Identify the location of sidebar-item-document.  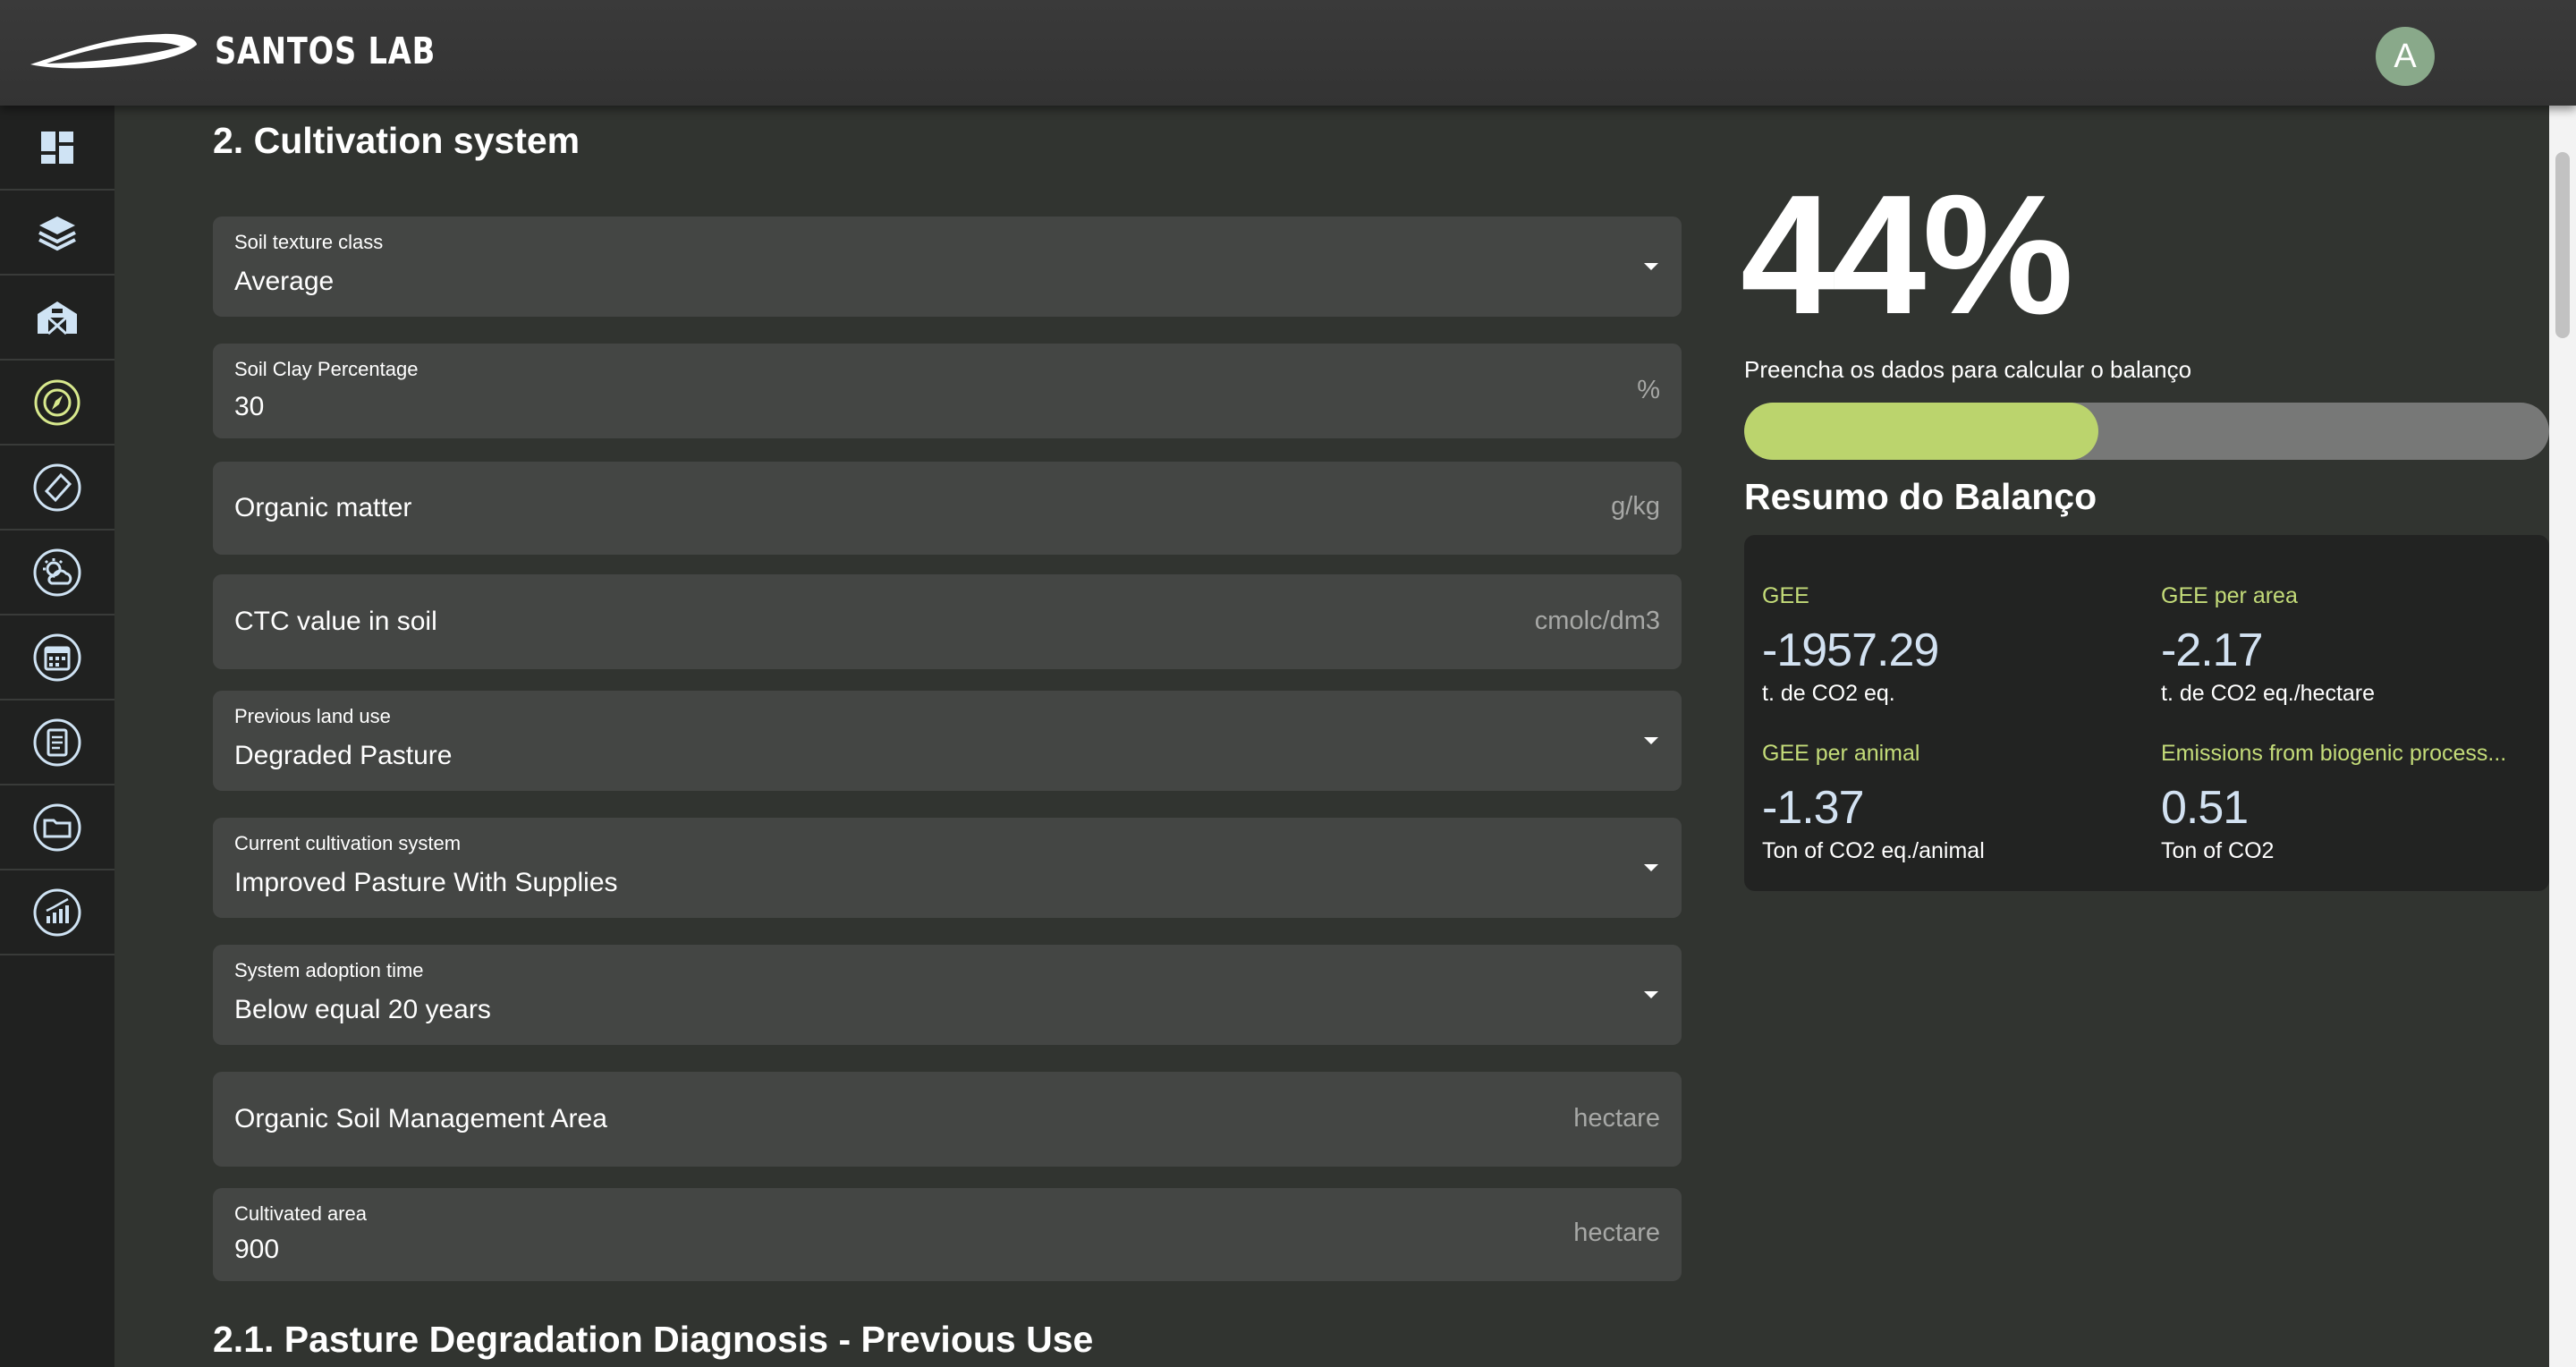
(57, 742).